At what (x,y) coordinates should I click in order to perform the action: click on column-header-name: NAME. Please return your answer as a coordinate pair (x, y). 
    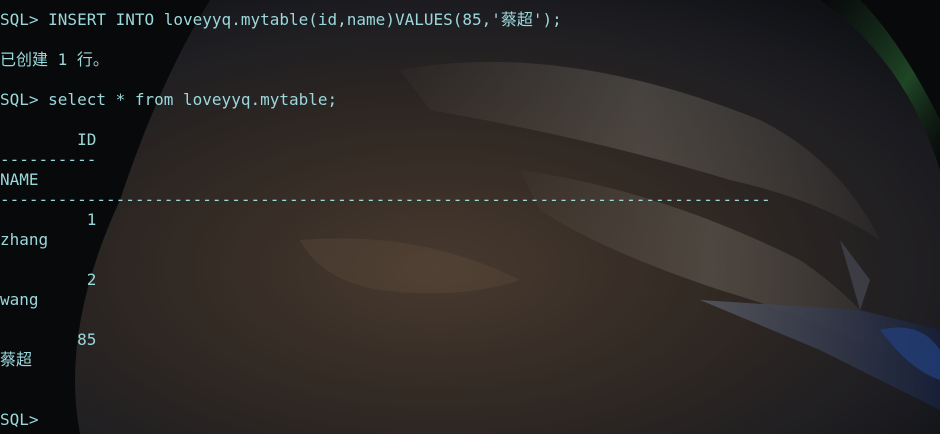
    Looking at the image, I should click on (19, 179).